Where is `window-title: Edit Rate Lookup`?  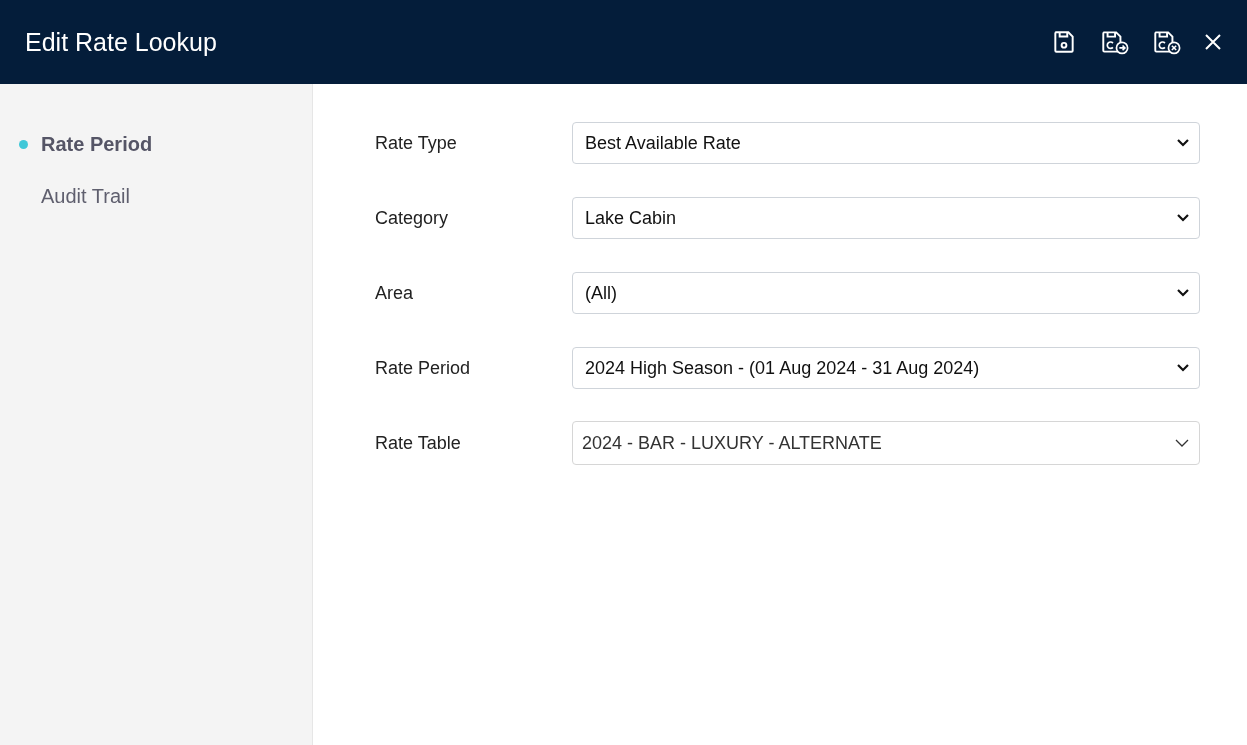
window-title: Edit Rate Lookup is located at coordinates (121, 42).